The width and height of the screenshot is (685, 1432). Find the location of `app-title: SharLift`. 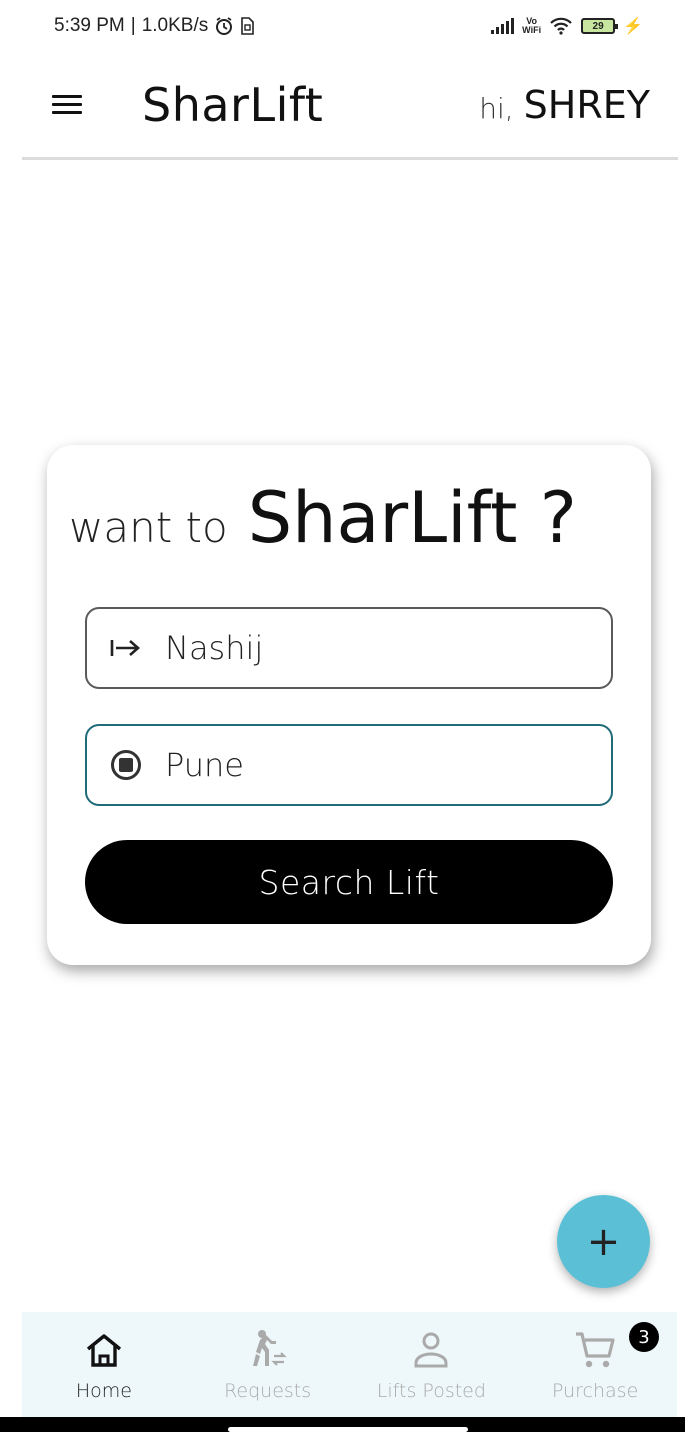

app-title: SharLift is located at coordinates (233, 104).